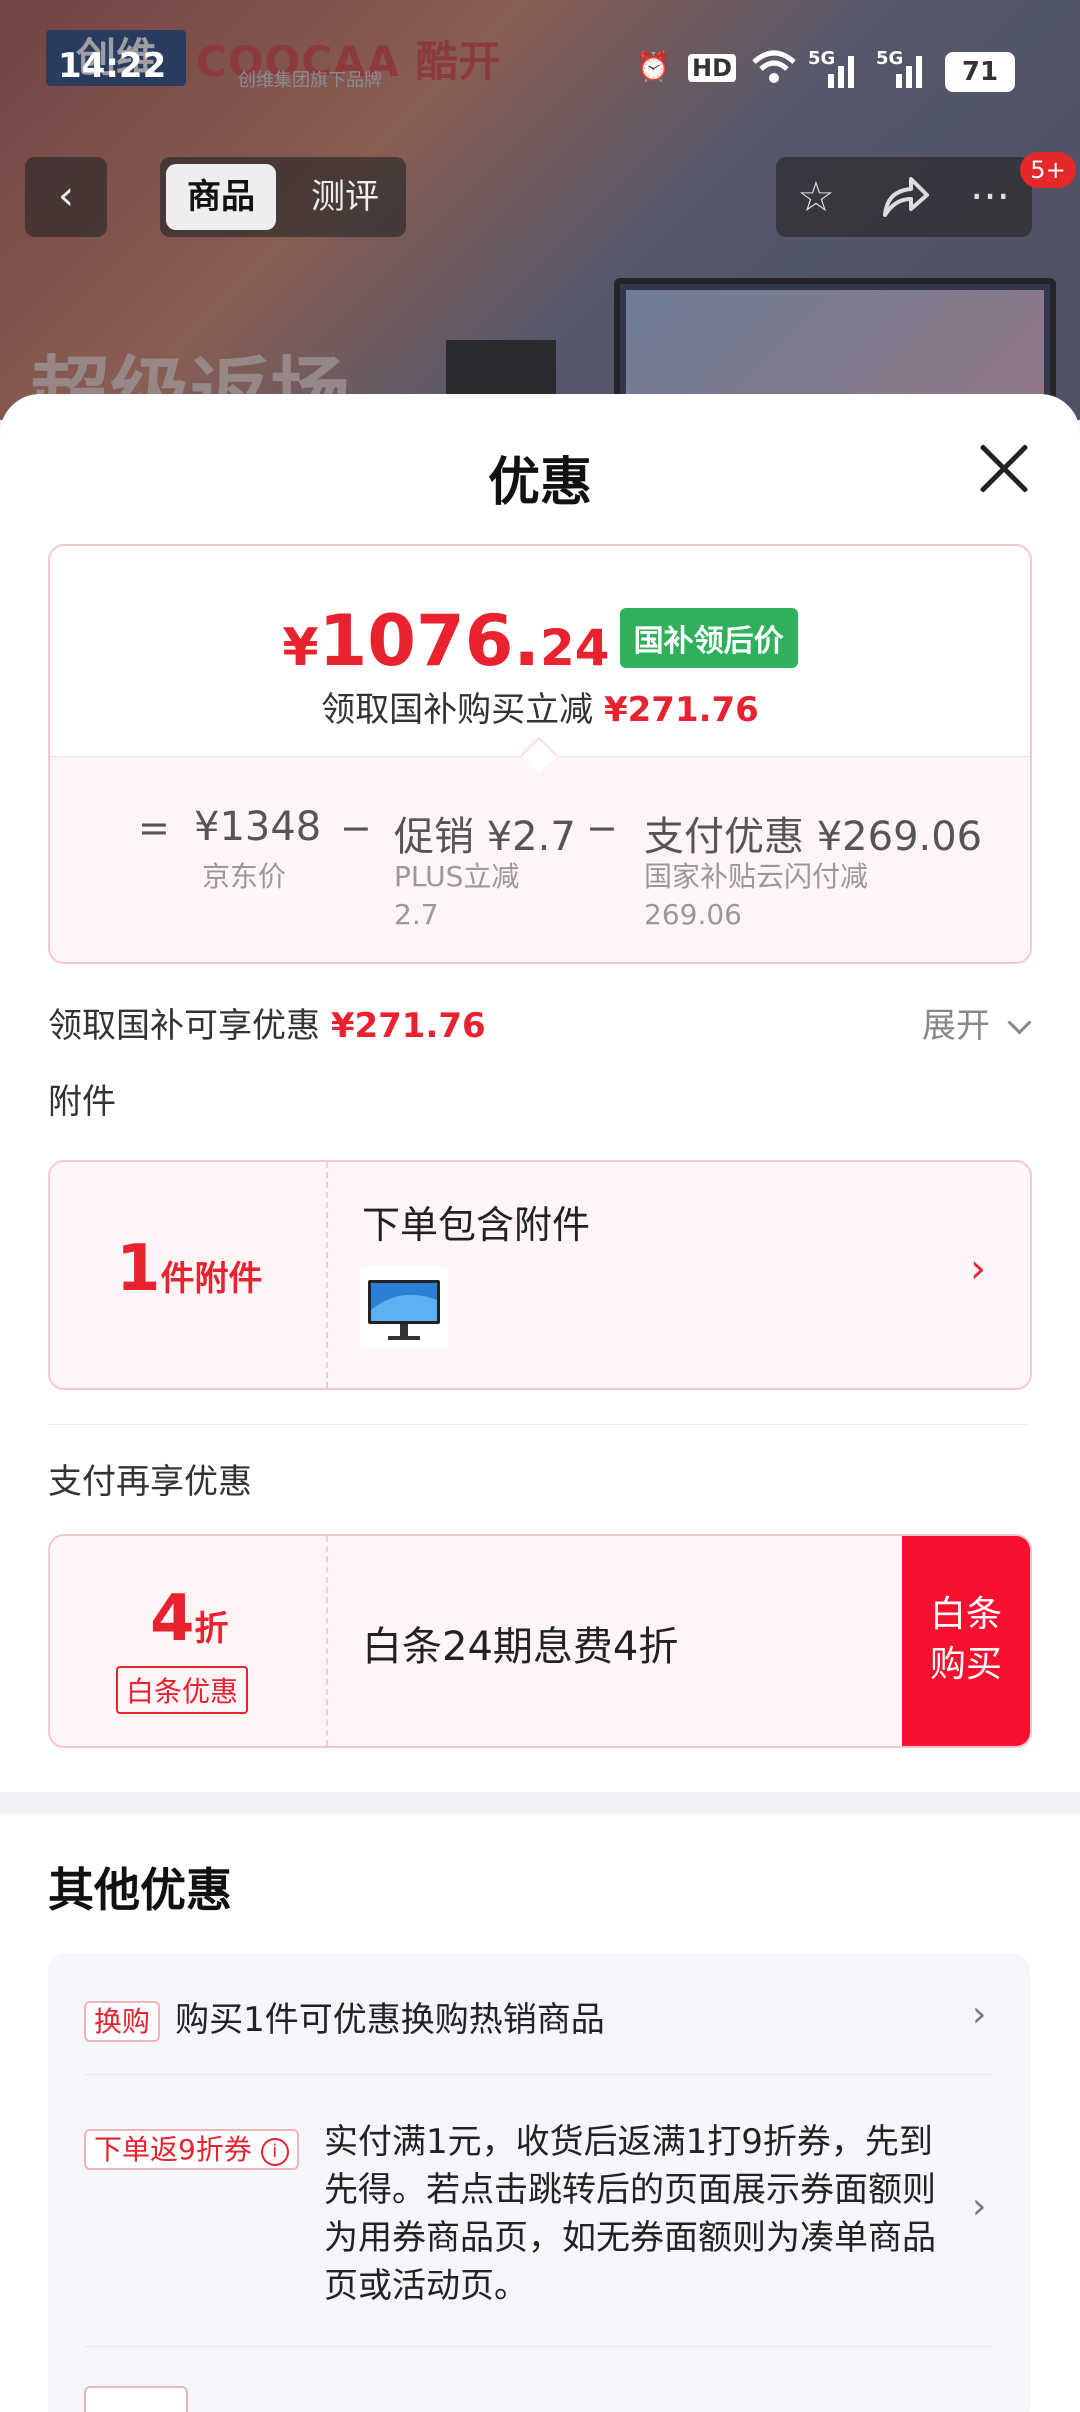 The width and height of the screenshot is (1080, 2412). What do you see at coordinates (457, 710) in the screenshot?
I see `subsidy-reduction-label: 领取国补购买立减` at bounding box center [457, 710].